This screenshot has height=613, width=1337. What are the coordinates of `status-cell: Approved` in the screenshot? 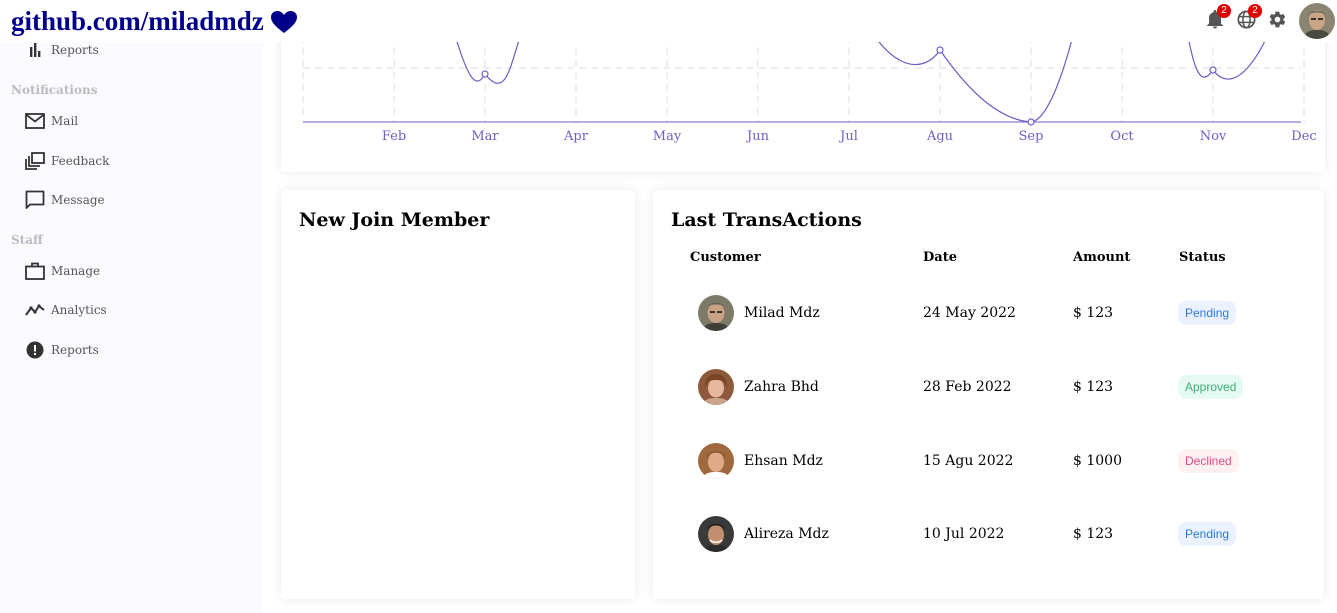 It's located at (1211, 387).